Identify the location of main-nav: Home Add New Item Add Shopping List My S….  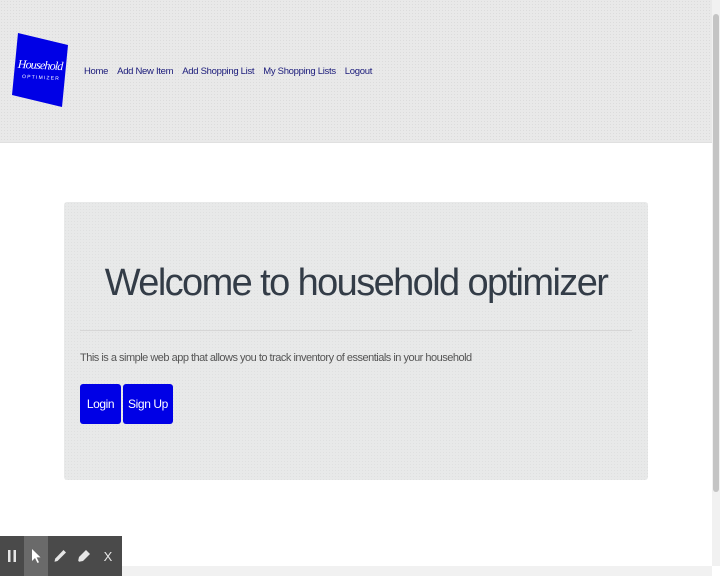
(228, 71).